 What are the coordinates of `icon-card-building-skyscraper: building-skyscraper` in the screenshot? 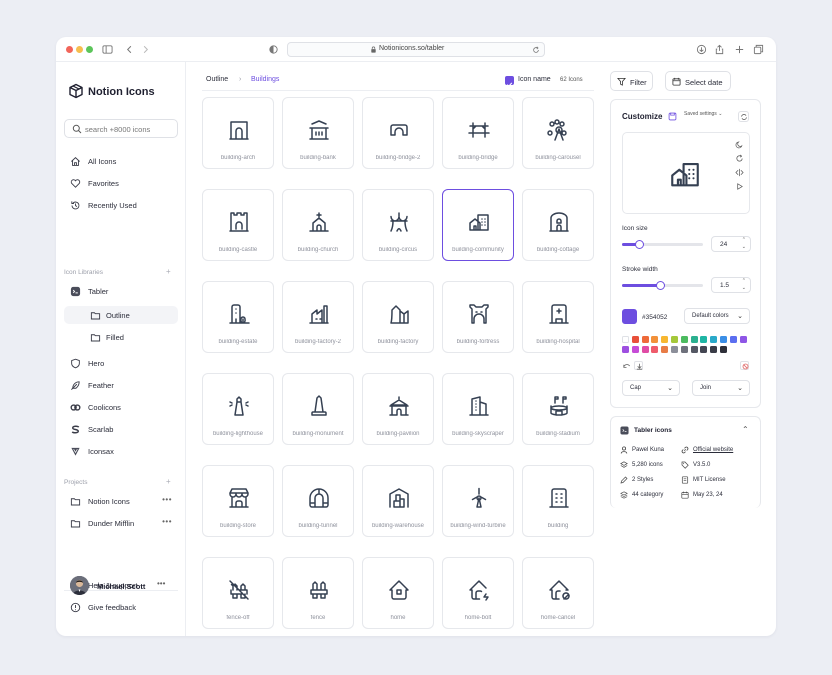 It's located at (478, 409).